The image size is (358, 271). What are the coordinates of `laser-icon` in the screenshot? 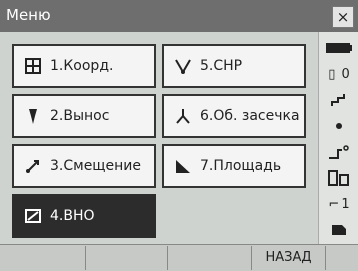 It's located at (339, 152).